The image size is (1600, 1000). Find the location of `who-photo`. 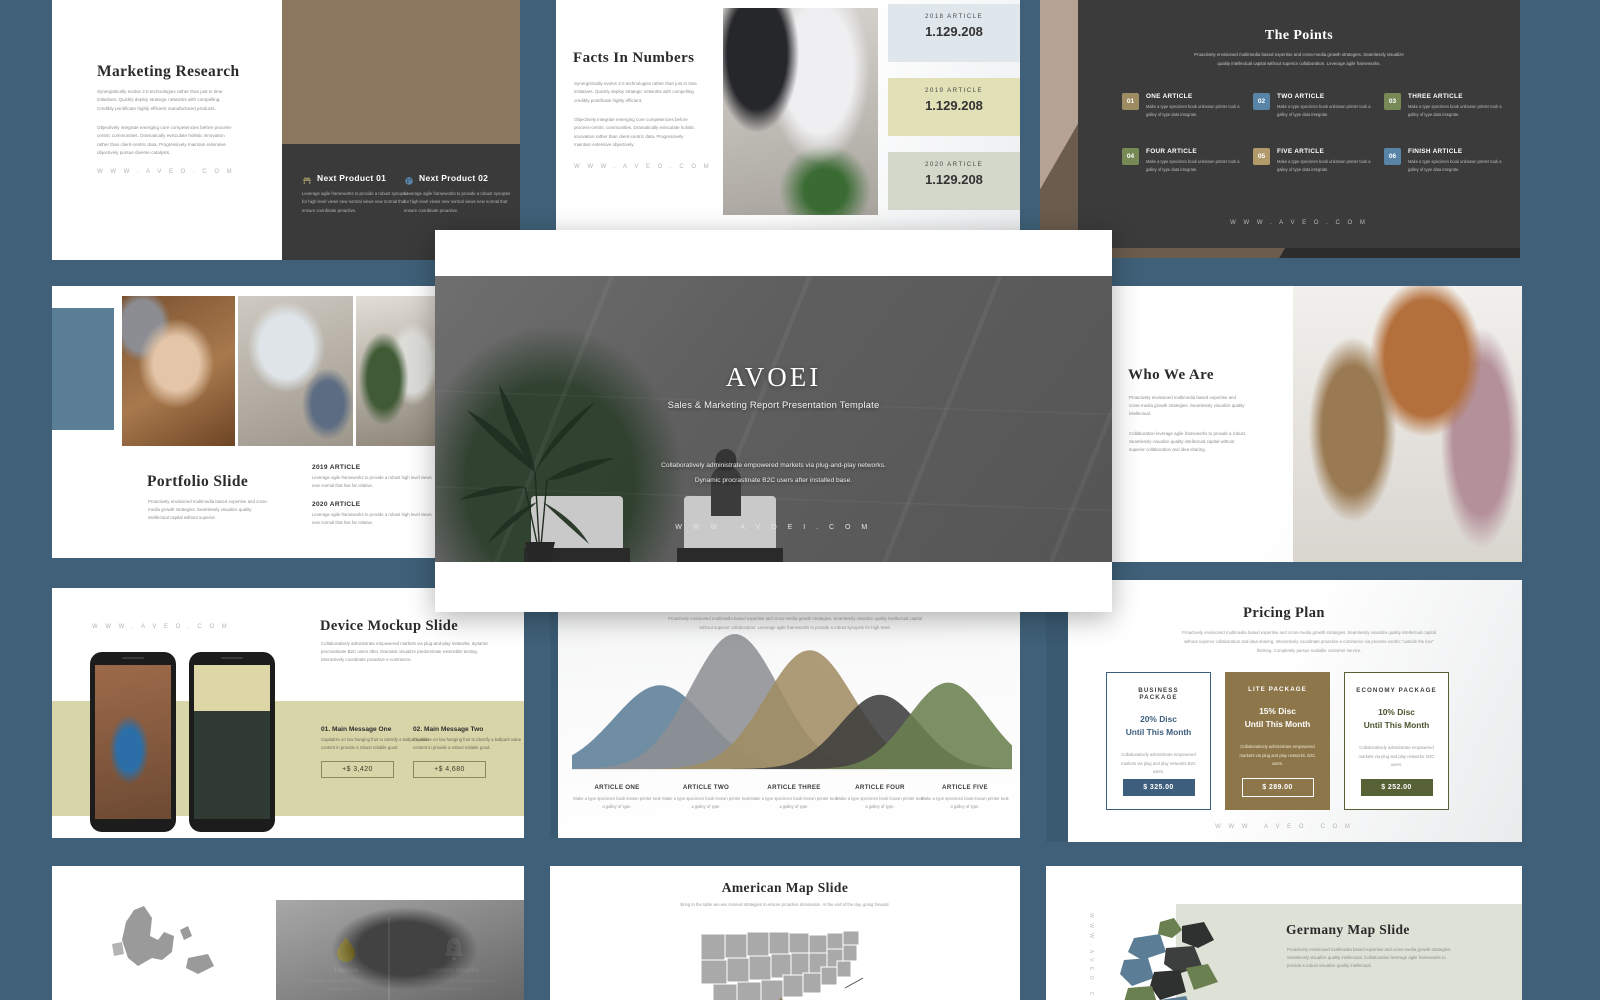

who-photo is located at coordinates (1407, 424).